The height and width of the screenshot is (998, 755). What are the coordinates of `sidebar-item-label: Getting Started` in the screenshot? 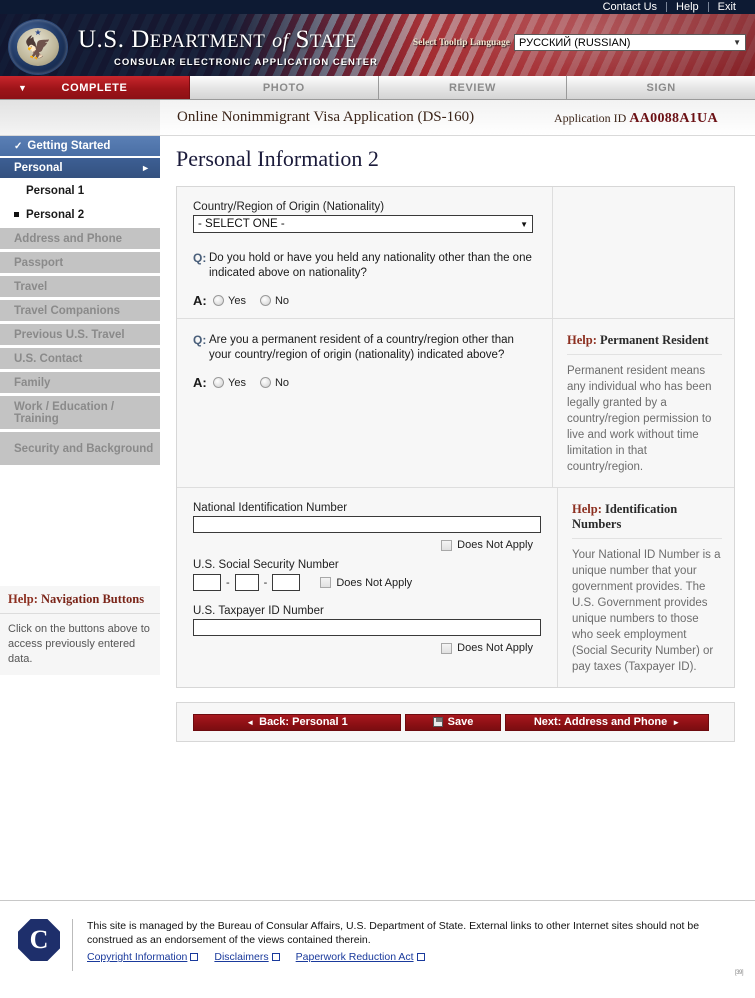 It's located at (69, 146).